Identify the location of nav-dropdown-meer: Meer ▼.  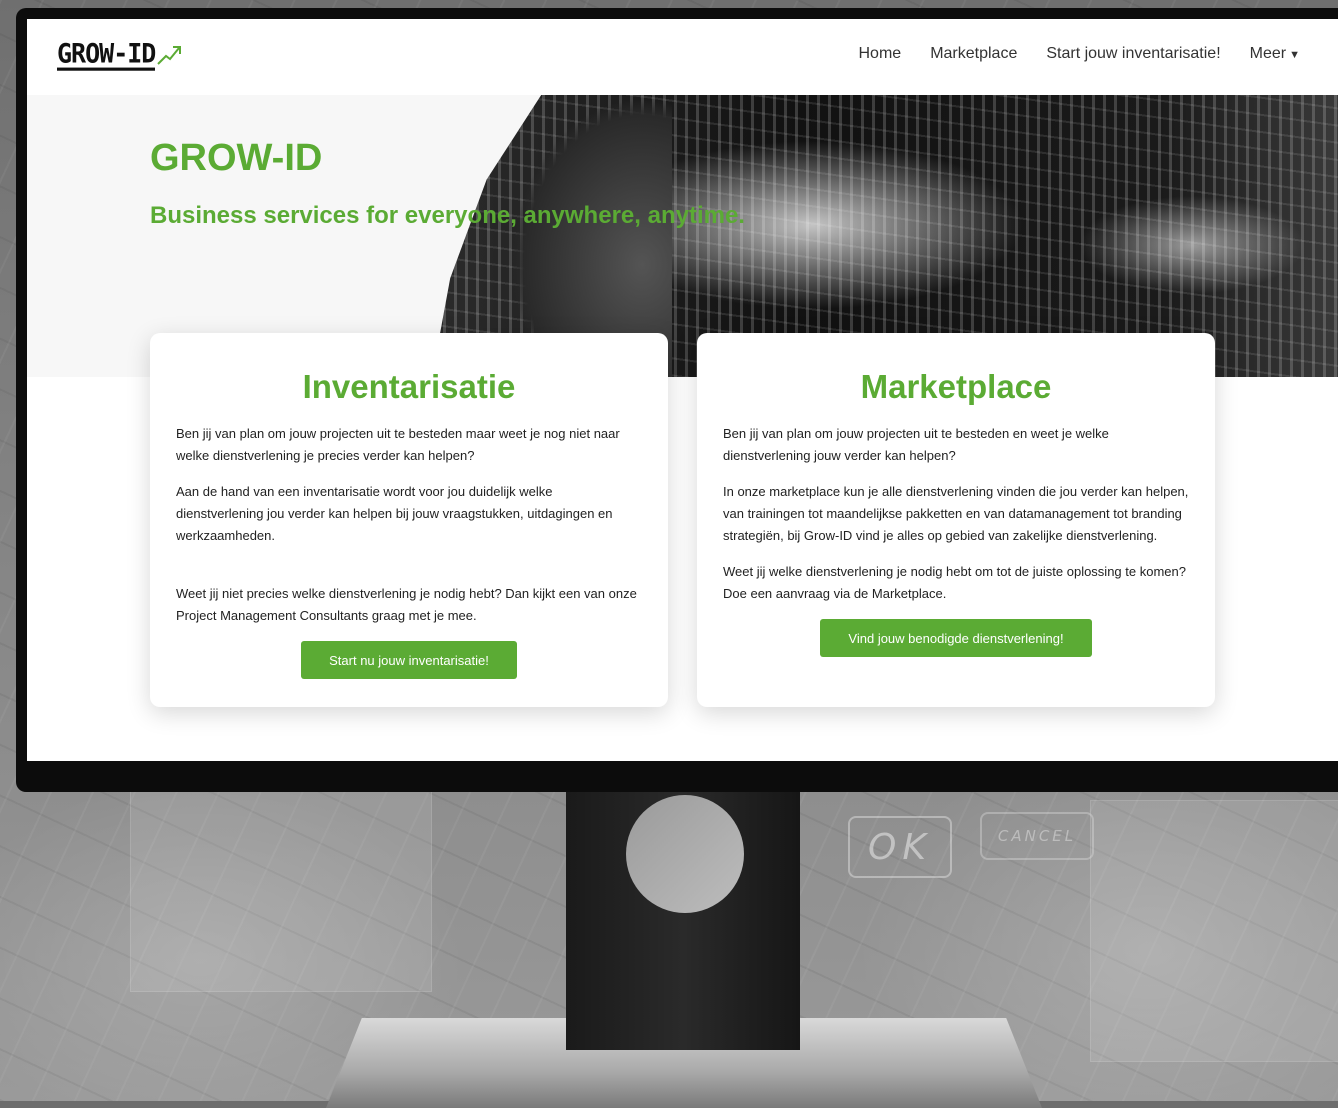
(1275, 54).